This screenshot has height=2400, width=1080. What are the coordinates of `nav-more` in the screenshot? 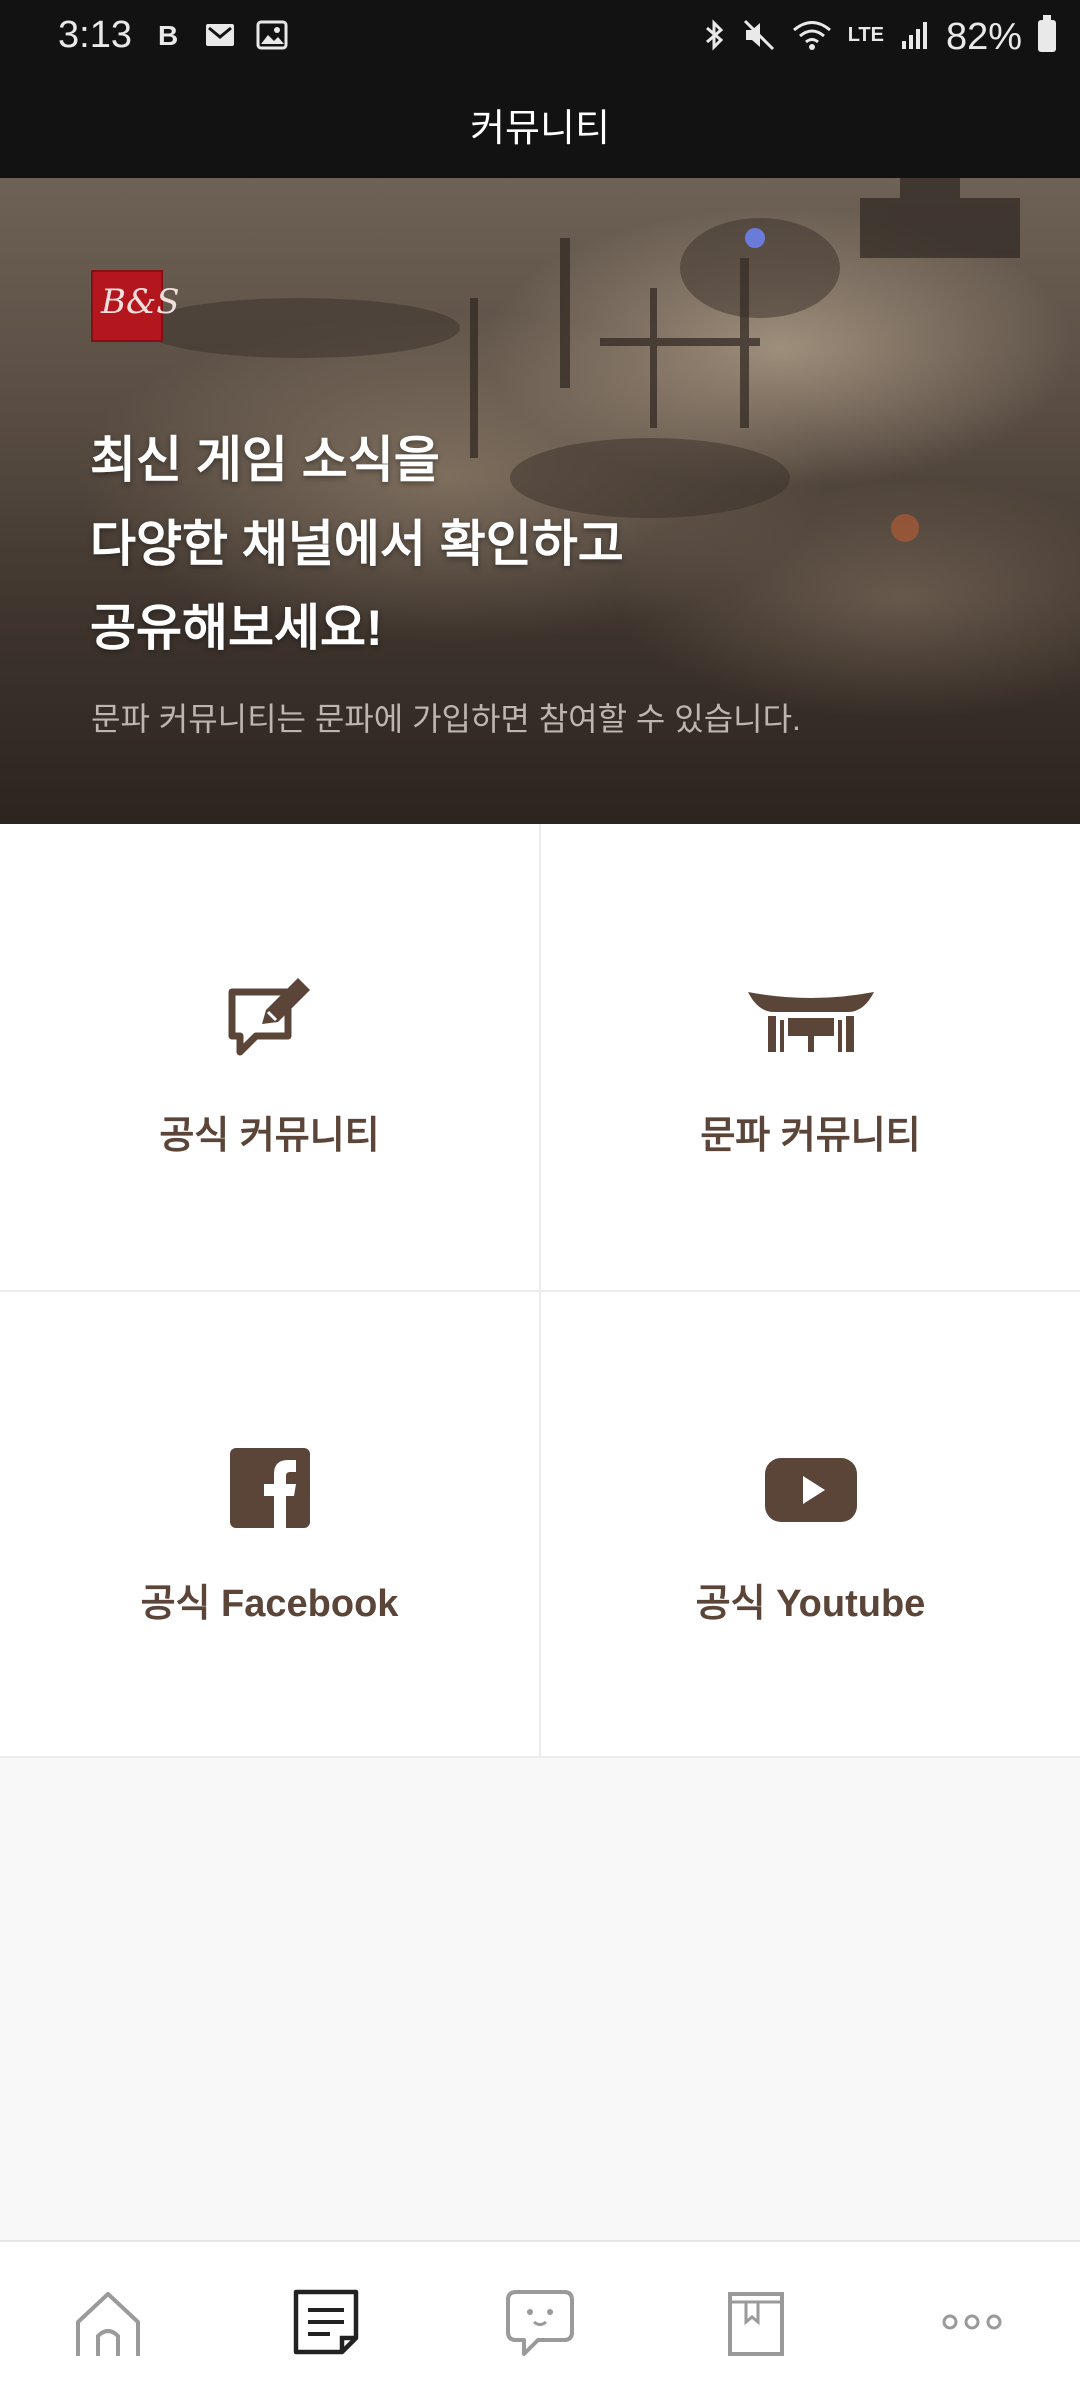 It's located at (972, 2322).